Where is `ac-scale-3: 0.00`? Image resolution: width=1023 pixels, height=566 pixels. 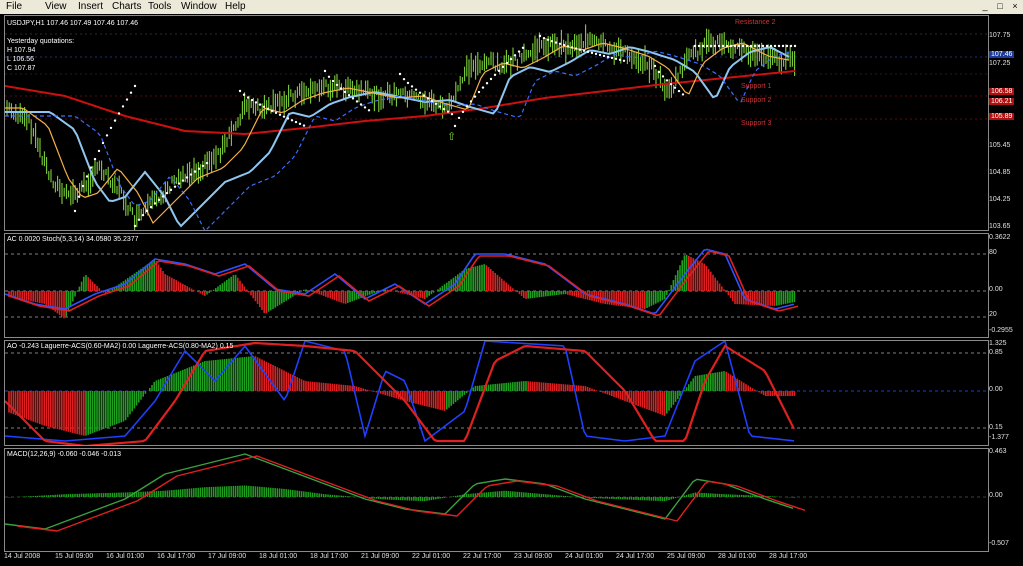 ac-scale-3: 0.00 is located at coordinates (996, 289).